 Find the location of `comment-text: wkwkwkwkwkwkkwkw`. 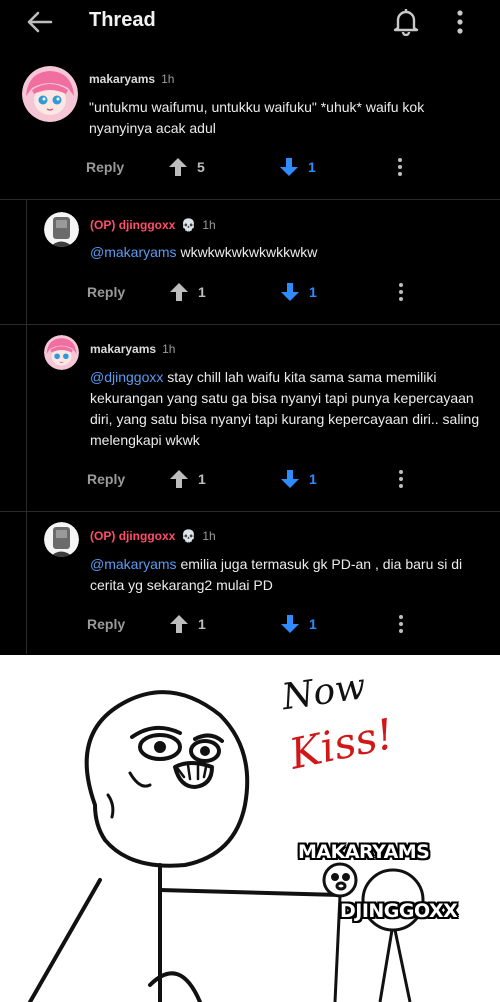

comment-text: wkwkwkwkwkwkkwkw is located at coordinates (249, 252).